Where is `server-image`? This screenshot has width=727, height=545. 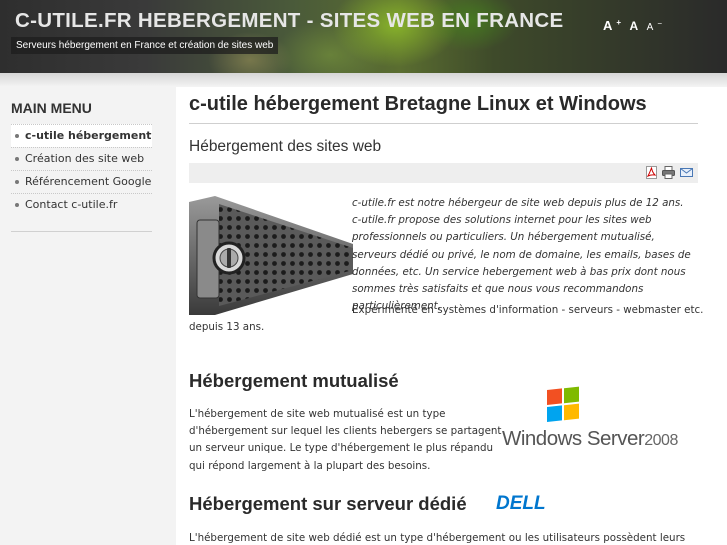
server-image is located at coordinates (271, 255).